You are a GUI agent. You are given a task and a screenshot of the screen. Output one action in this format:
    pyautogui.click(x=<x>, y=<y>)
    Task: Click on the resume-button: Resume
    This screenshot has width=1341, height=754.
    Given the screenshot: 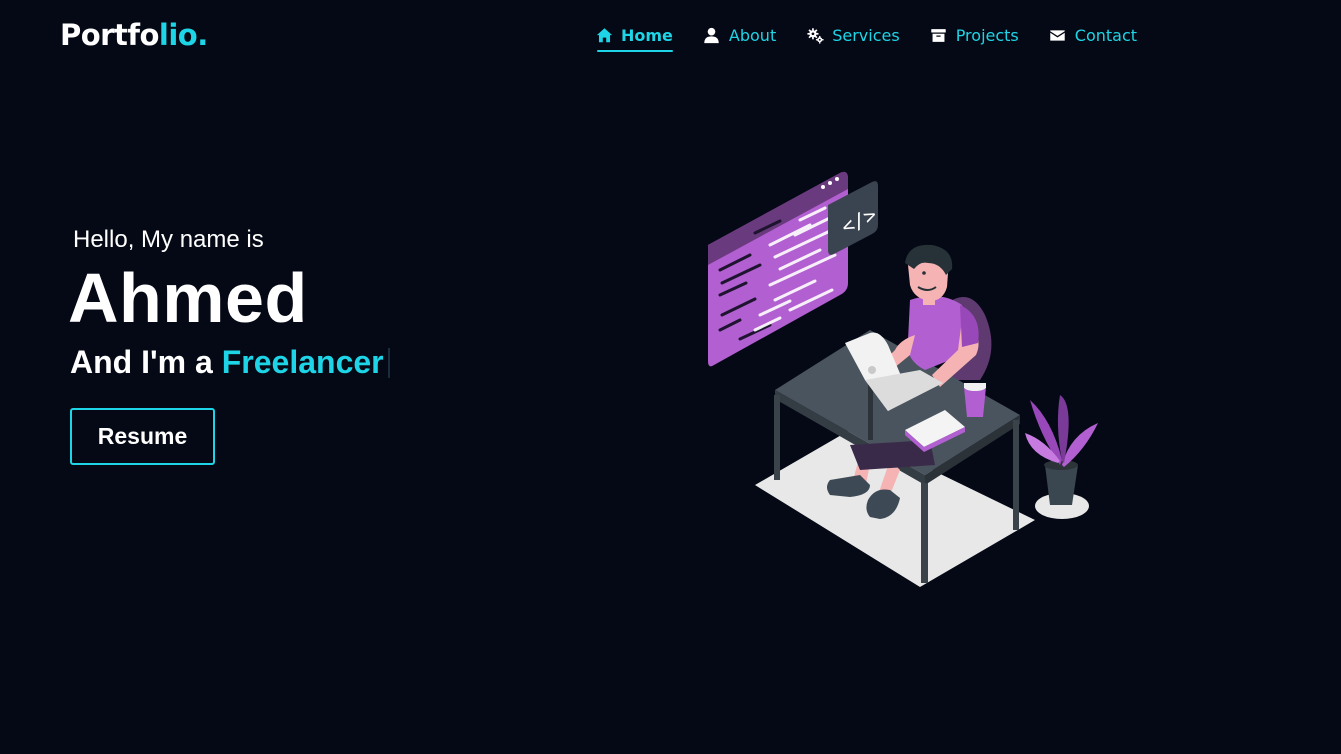 What is the action you would take?
    pyautogui.click(x=142, y=436)
    